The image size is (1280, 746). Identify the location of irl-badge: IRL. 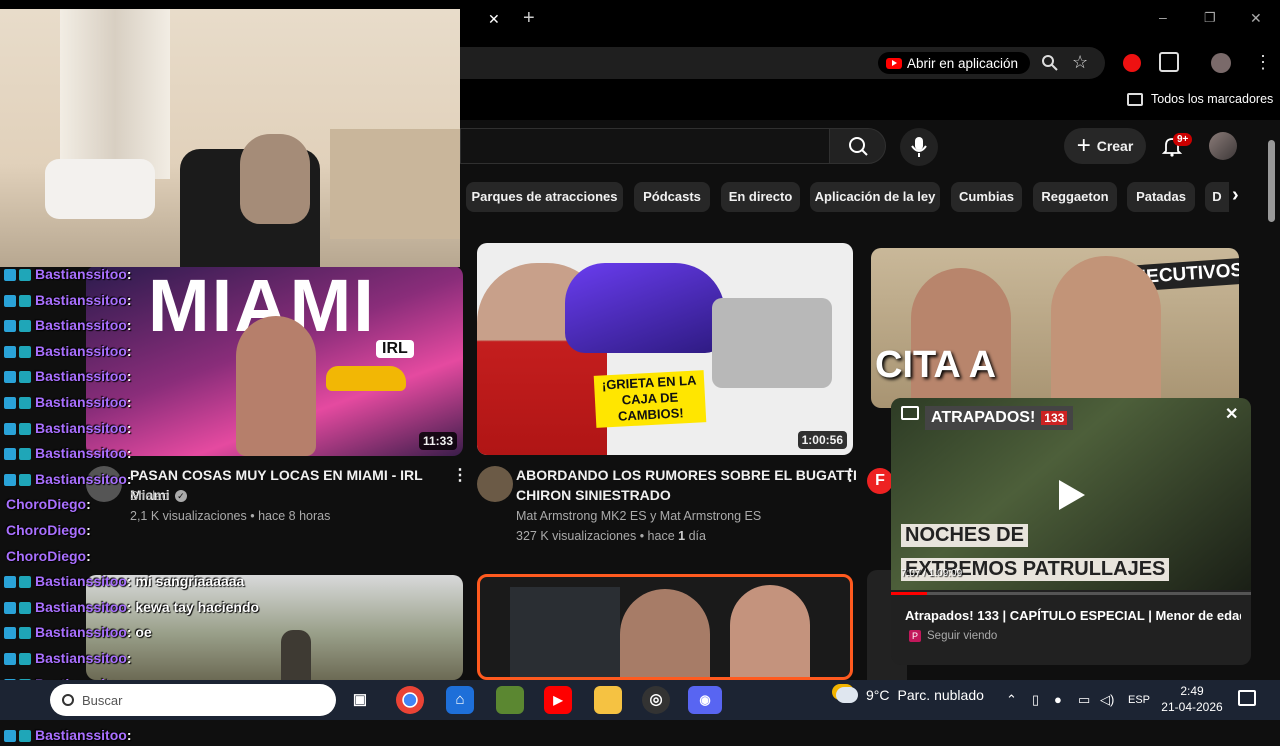
(395, 349).